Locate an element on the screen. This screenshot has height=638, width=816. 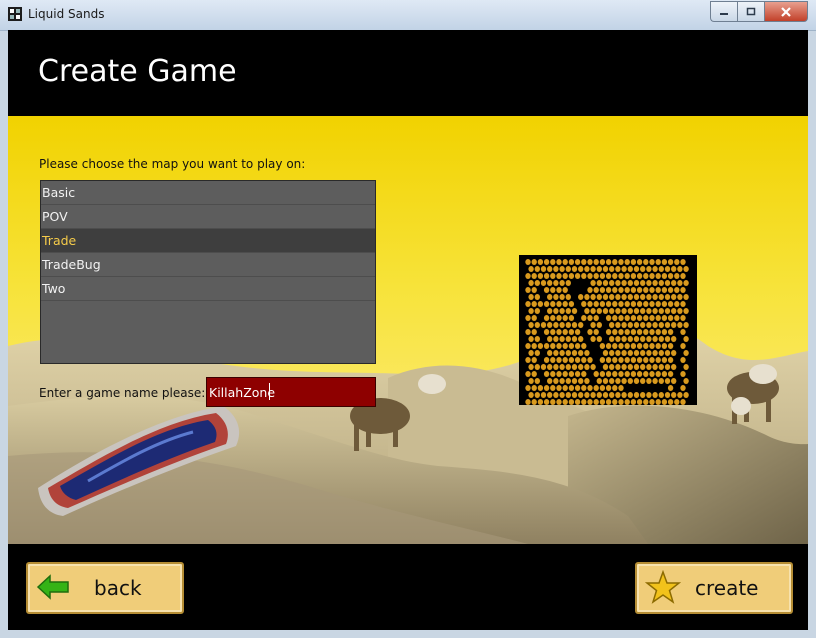
page-title: Create Game is located at coordinates (137, 71).